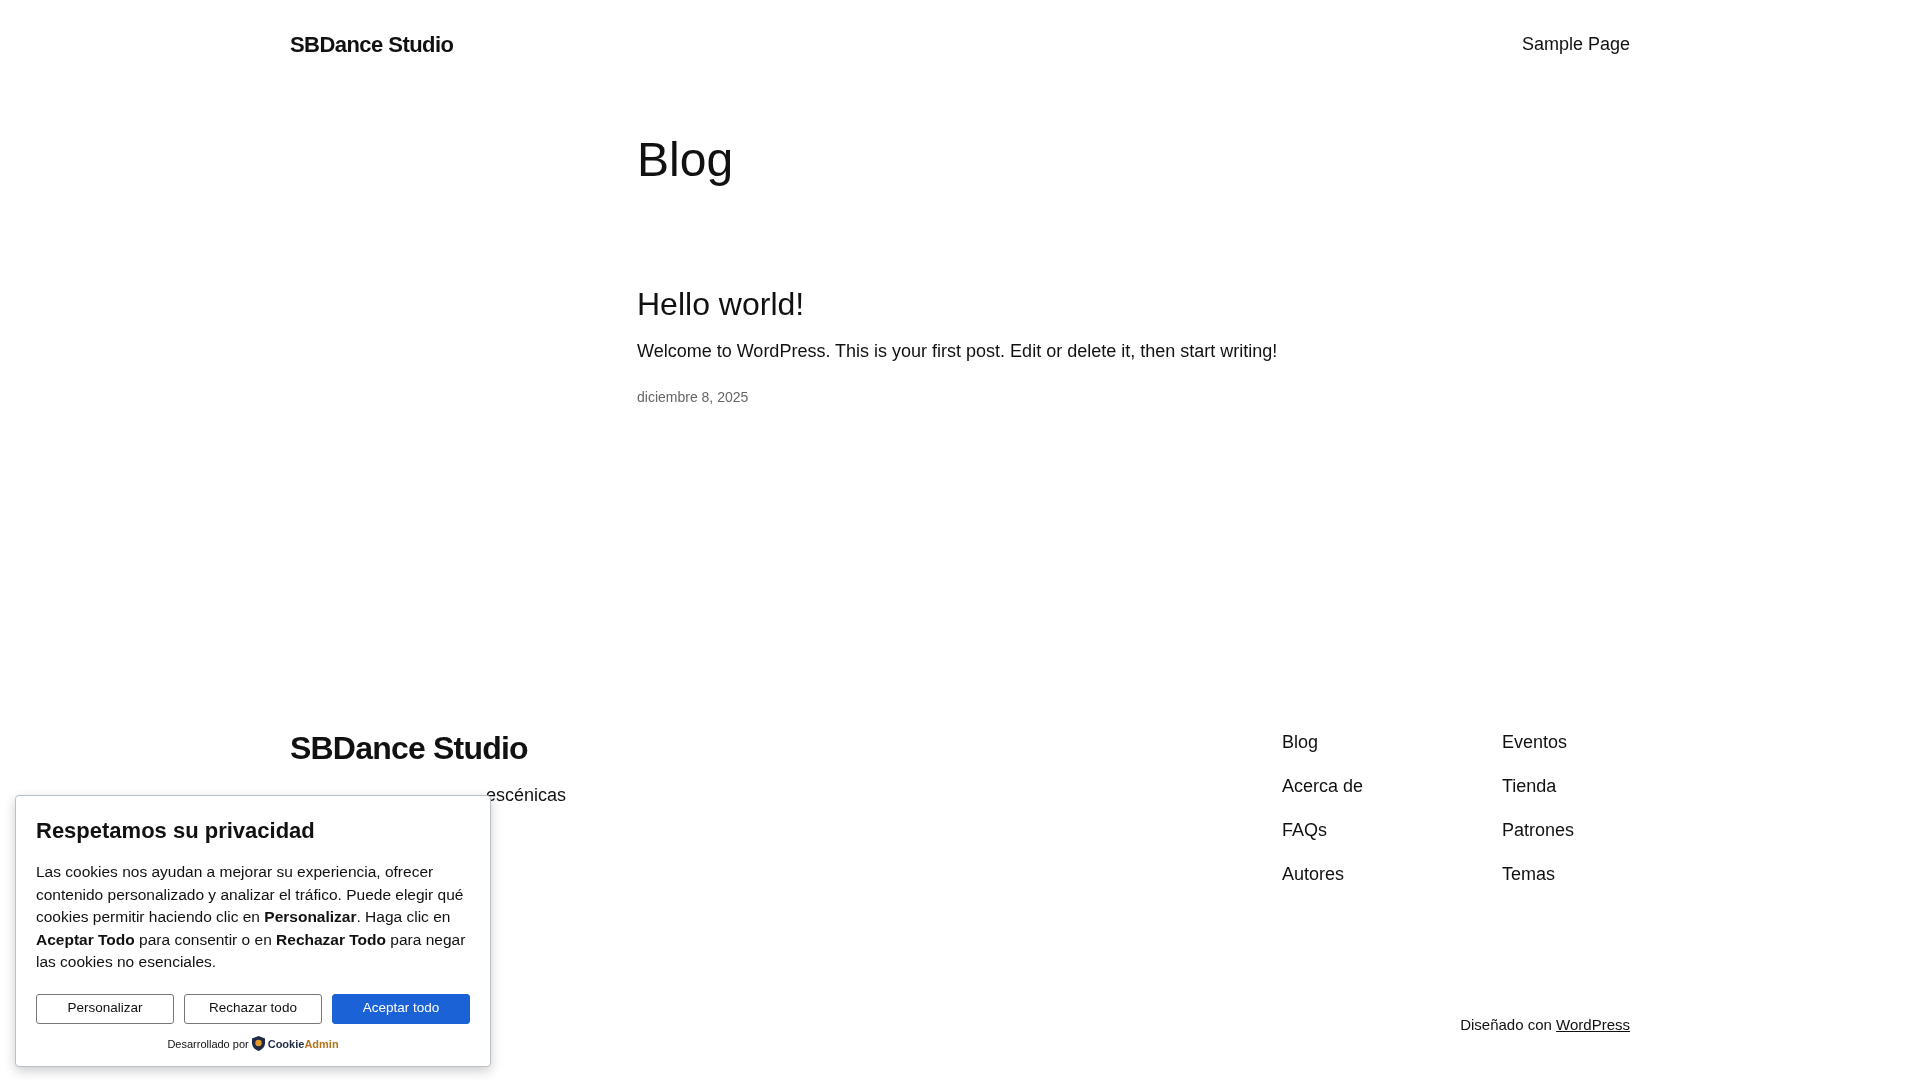 The image size is (1920, 1080). I want to click on shield-icon, so click(258, 1044).